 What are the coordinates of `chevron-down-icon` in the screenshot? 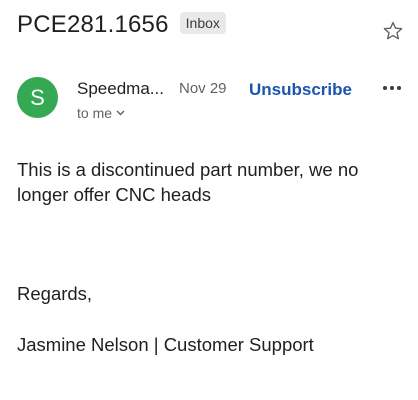 It's located at (120, 113).